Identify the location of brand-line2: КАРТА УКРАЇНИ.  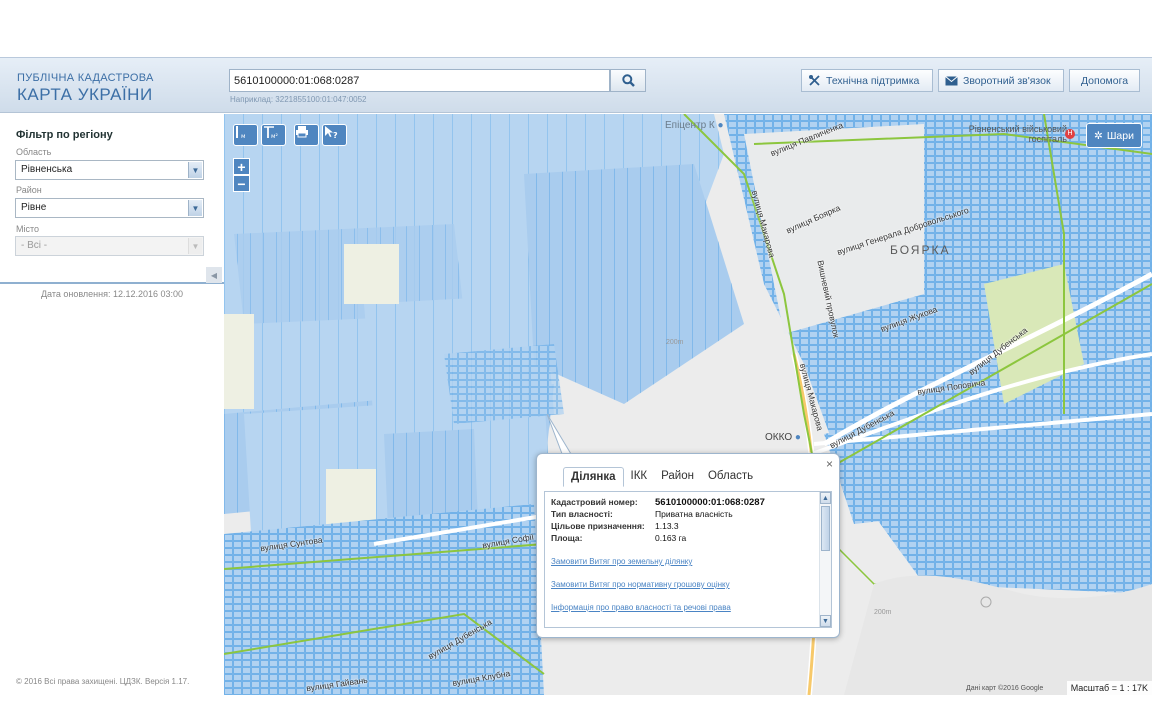
(85, 94).